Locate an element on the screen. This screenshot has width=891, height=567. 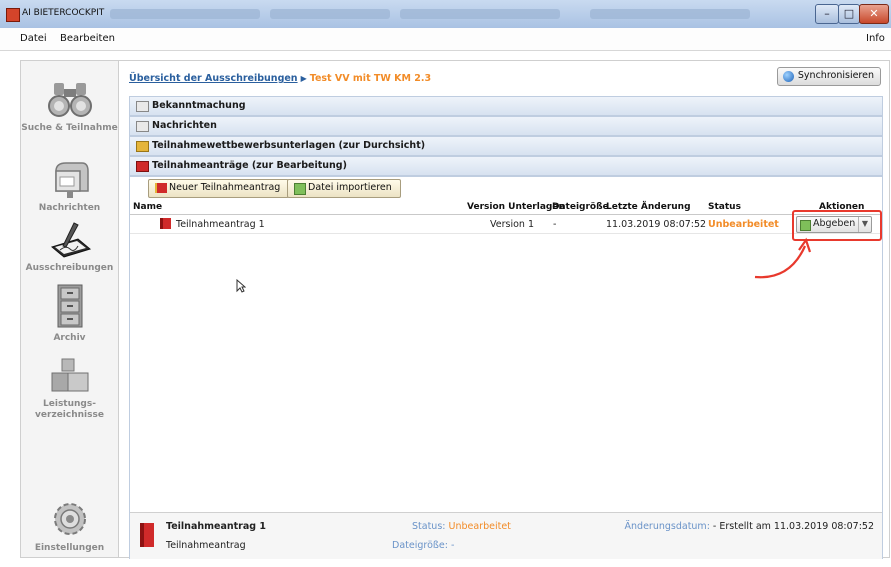
breadcrumb-current: Test VV mit TW KM 2.3 is located at coordinates (370, 78).